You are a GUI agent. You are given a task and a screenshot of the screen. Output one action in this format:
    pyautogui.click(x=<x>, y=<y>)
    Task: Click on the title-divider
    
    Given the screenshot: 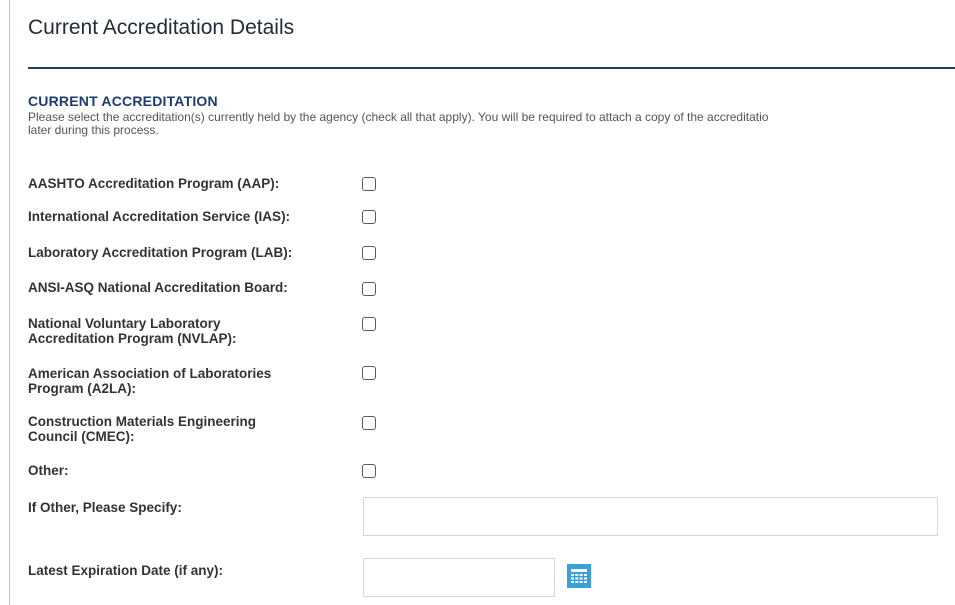 What is the action you would take?
    pyautogui.click(x=491, y=68)
    